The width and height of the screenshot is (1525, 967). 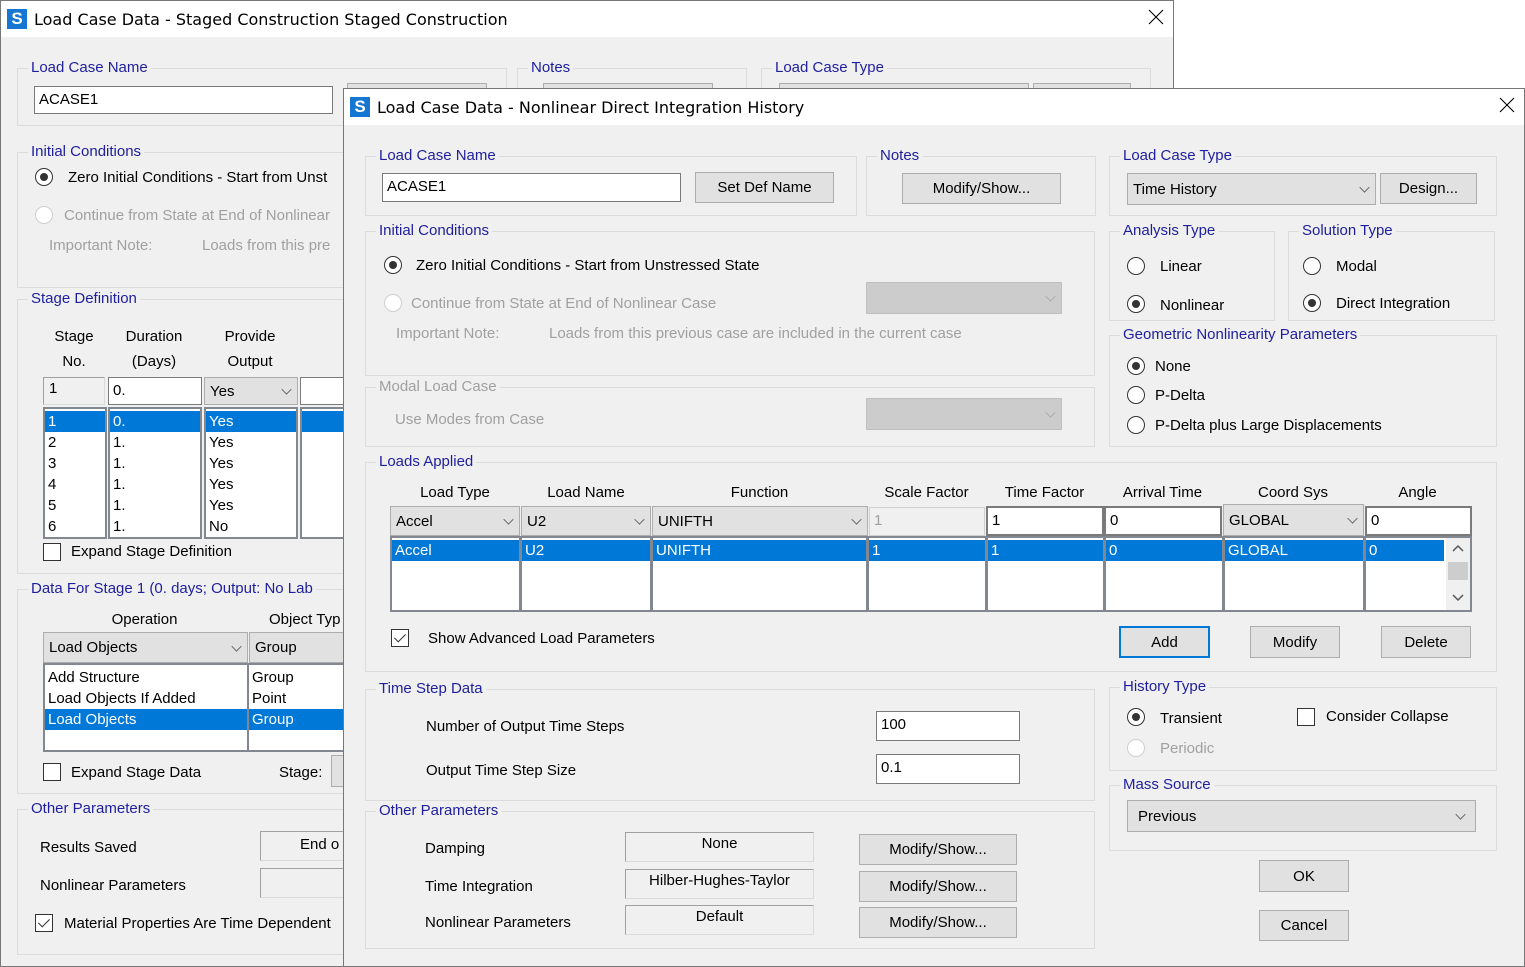 What do you see at coordinates (155, 391) in the screenshot?
I see `duration-edit-input: 0.` at bounding box center [155, 391].